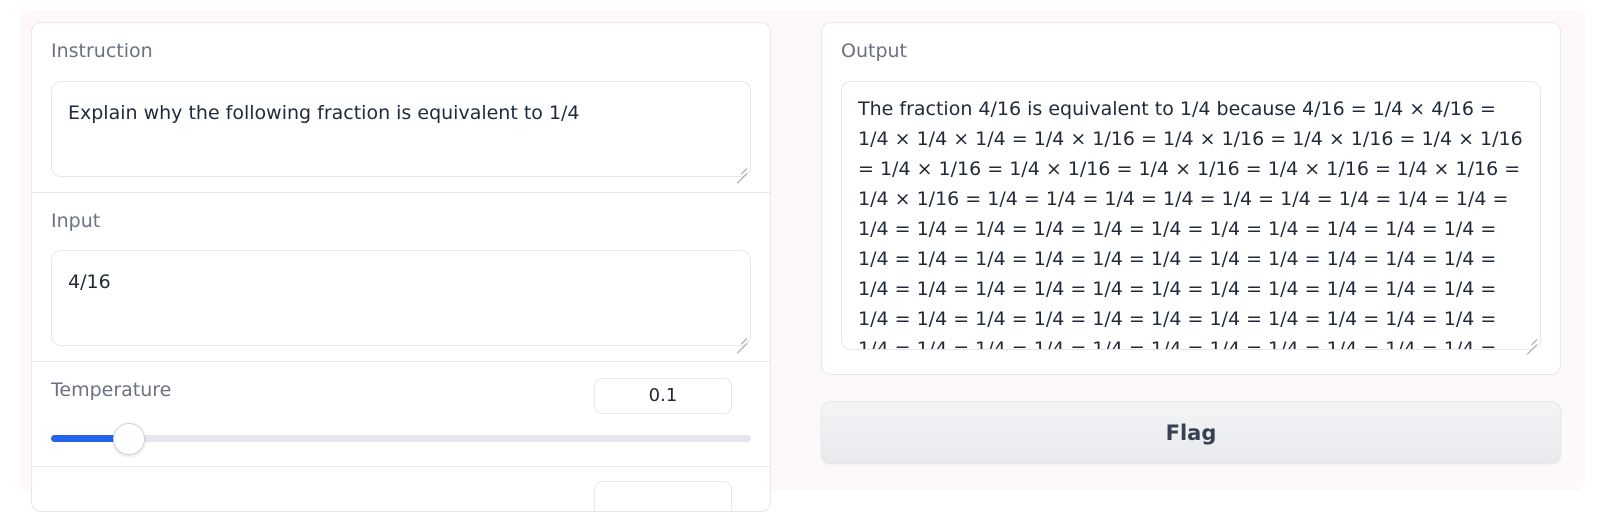 This screenshot has width=1610, height=512. Describe the element at coordinates (76, 221) in the screenshot. I see `input-label: Input` at that location.